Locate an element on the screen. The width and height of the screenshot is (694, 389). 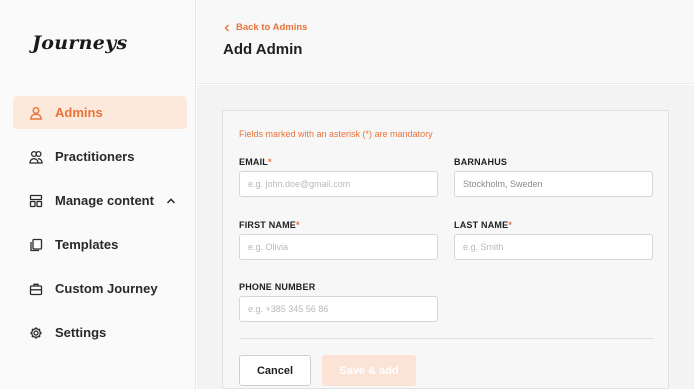
last-name-field is located at coordinates (553, 247).